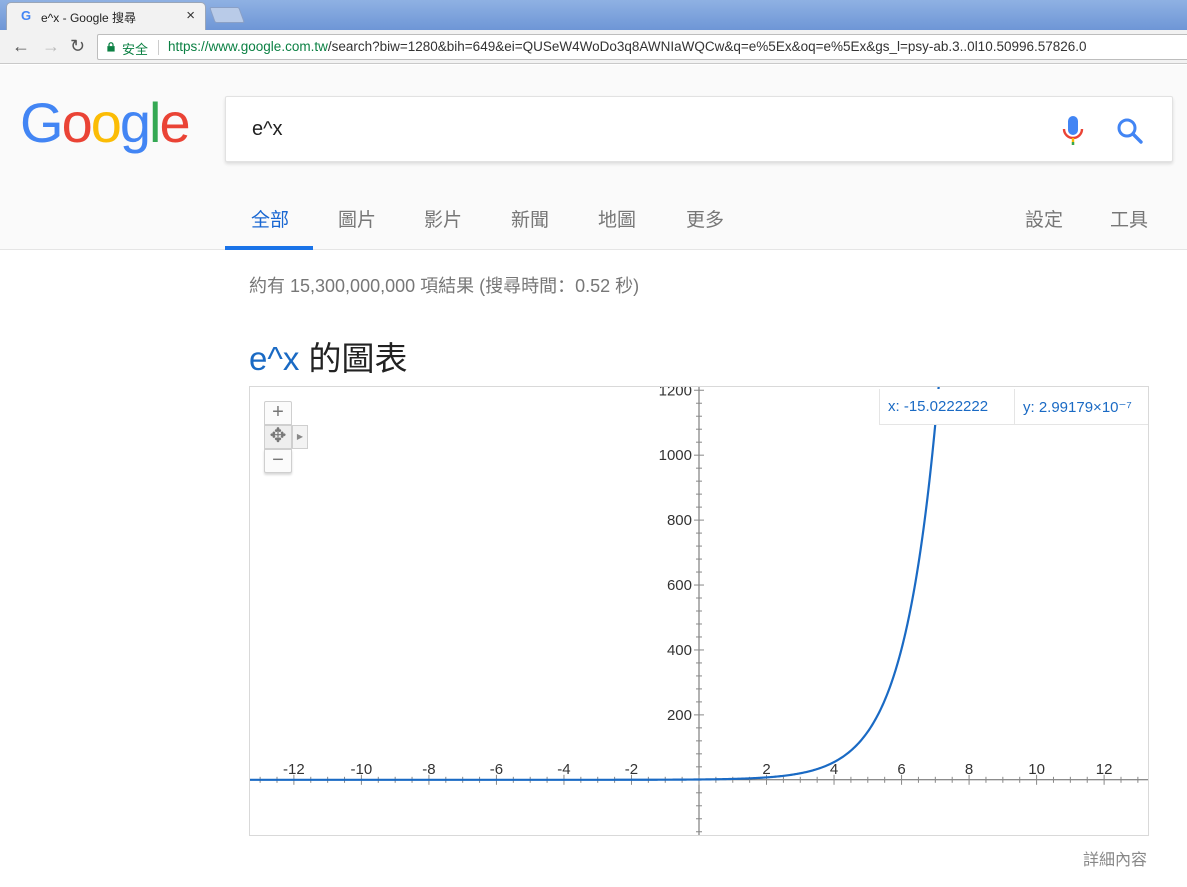 This screenshot has height=887, width=1187. Describe the element at coordinates (631, 769) in the screenshot. I see `x-tick-label: -2` at that location.